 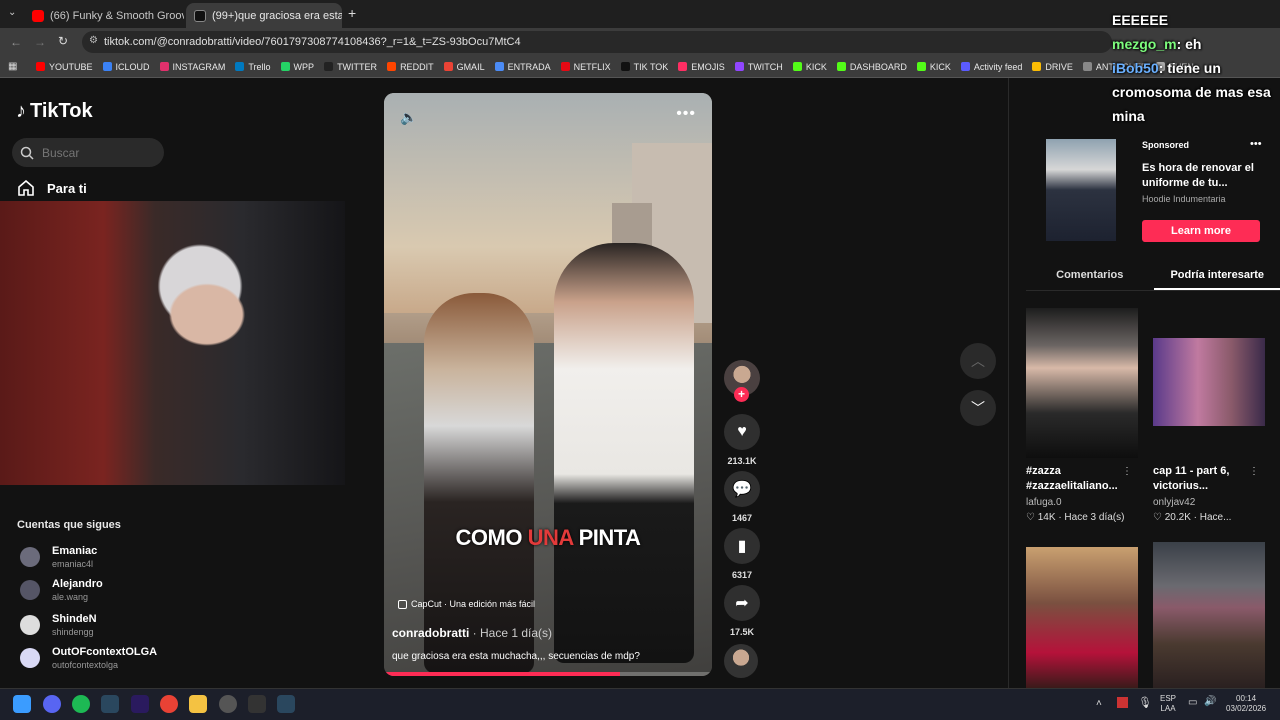 What do you see at coordinates (522, 67) in the screenshot?
I see `bookmark-item: ENTRADA` at bounding box center [522, 67].